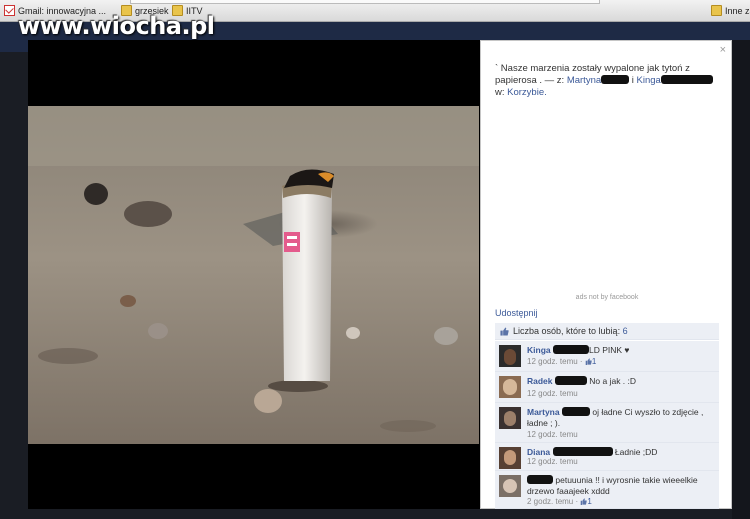 The width and height of the screenshot is (750, 519). What do you see at coordinates (632, 80) in the screenshot?
I see `tag-separator: i` at bounding box center [632, 80].